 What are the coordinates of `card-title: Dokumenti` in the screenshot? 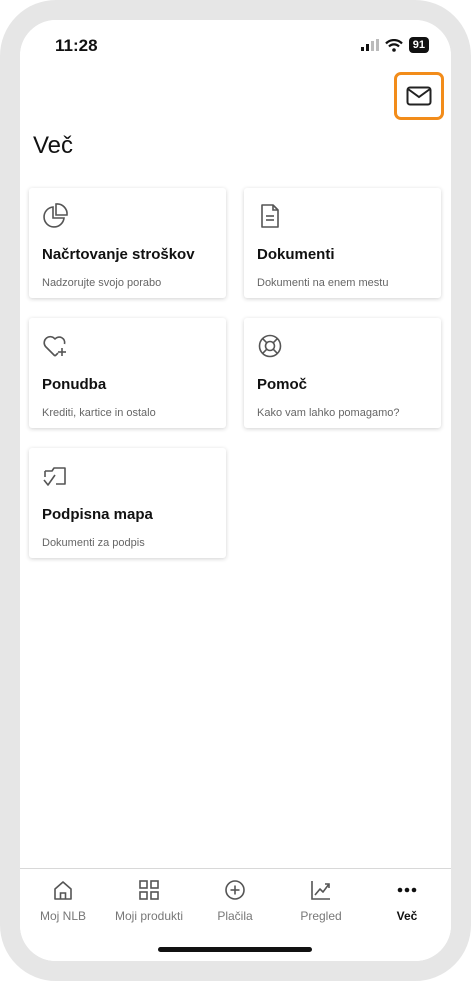 It's located at (296, 254).